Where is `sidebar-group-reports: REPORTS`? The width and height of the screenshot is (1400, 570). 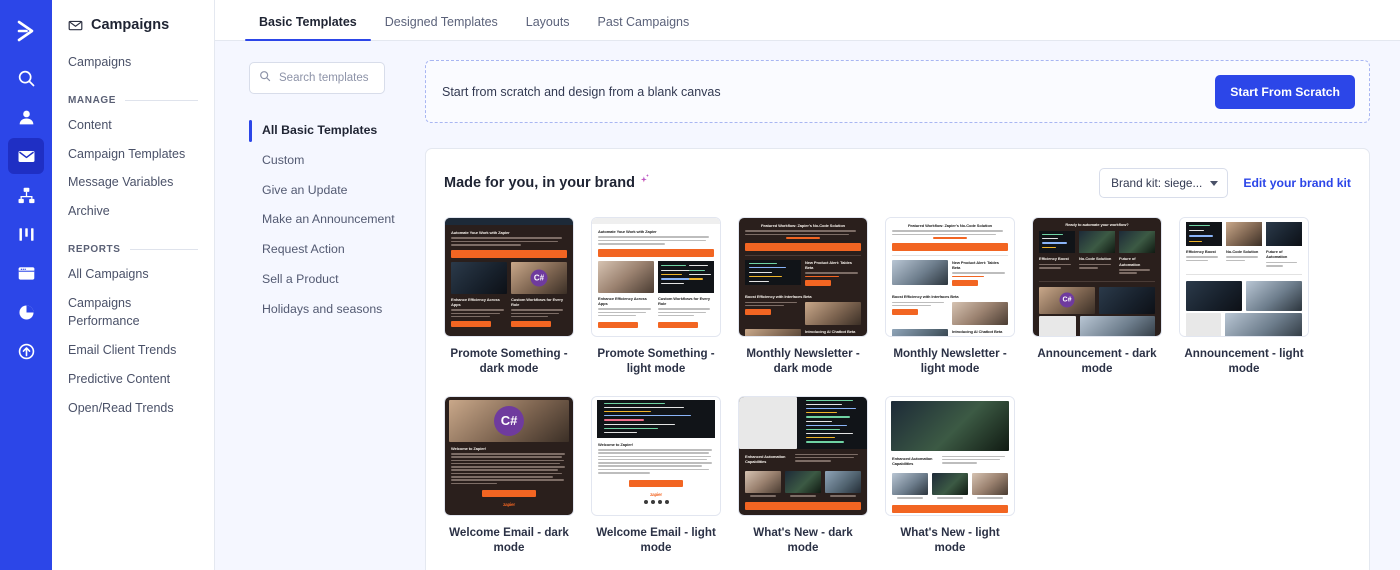 sidebar-group-reports: REPORTS is located at coordinates (133, 243).